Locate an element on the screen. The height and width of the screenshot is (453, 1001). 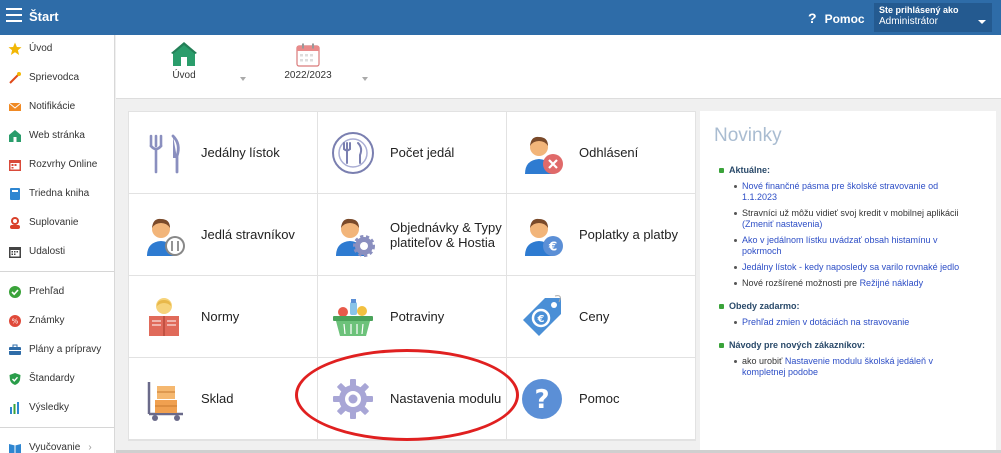
sidebar-item-label: Triedna kniha is located at coordinates (59, 193).